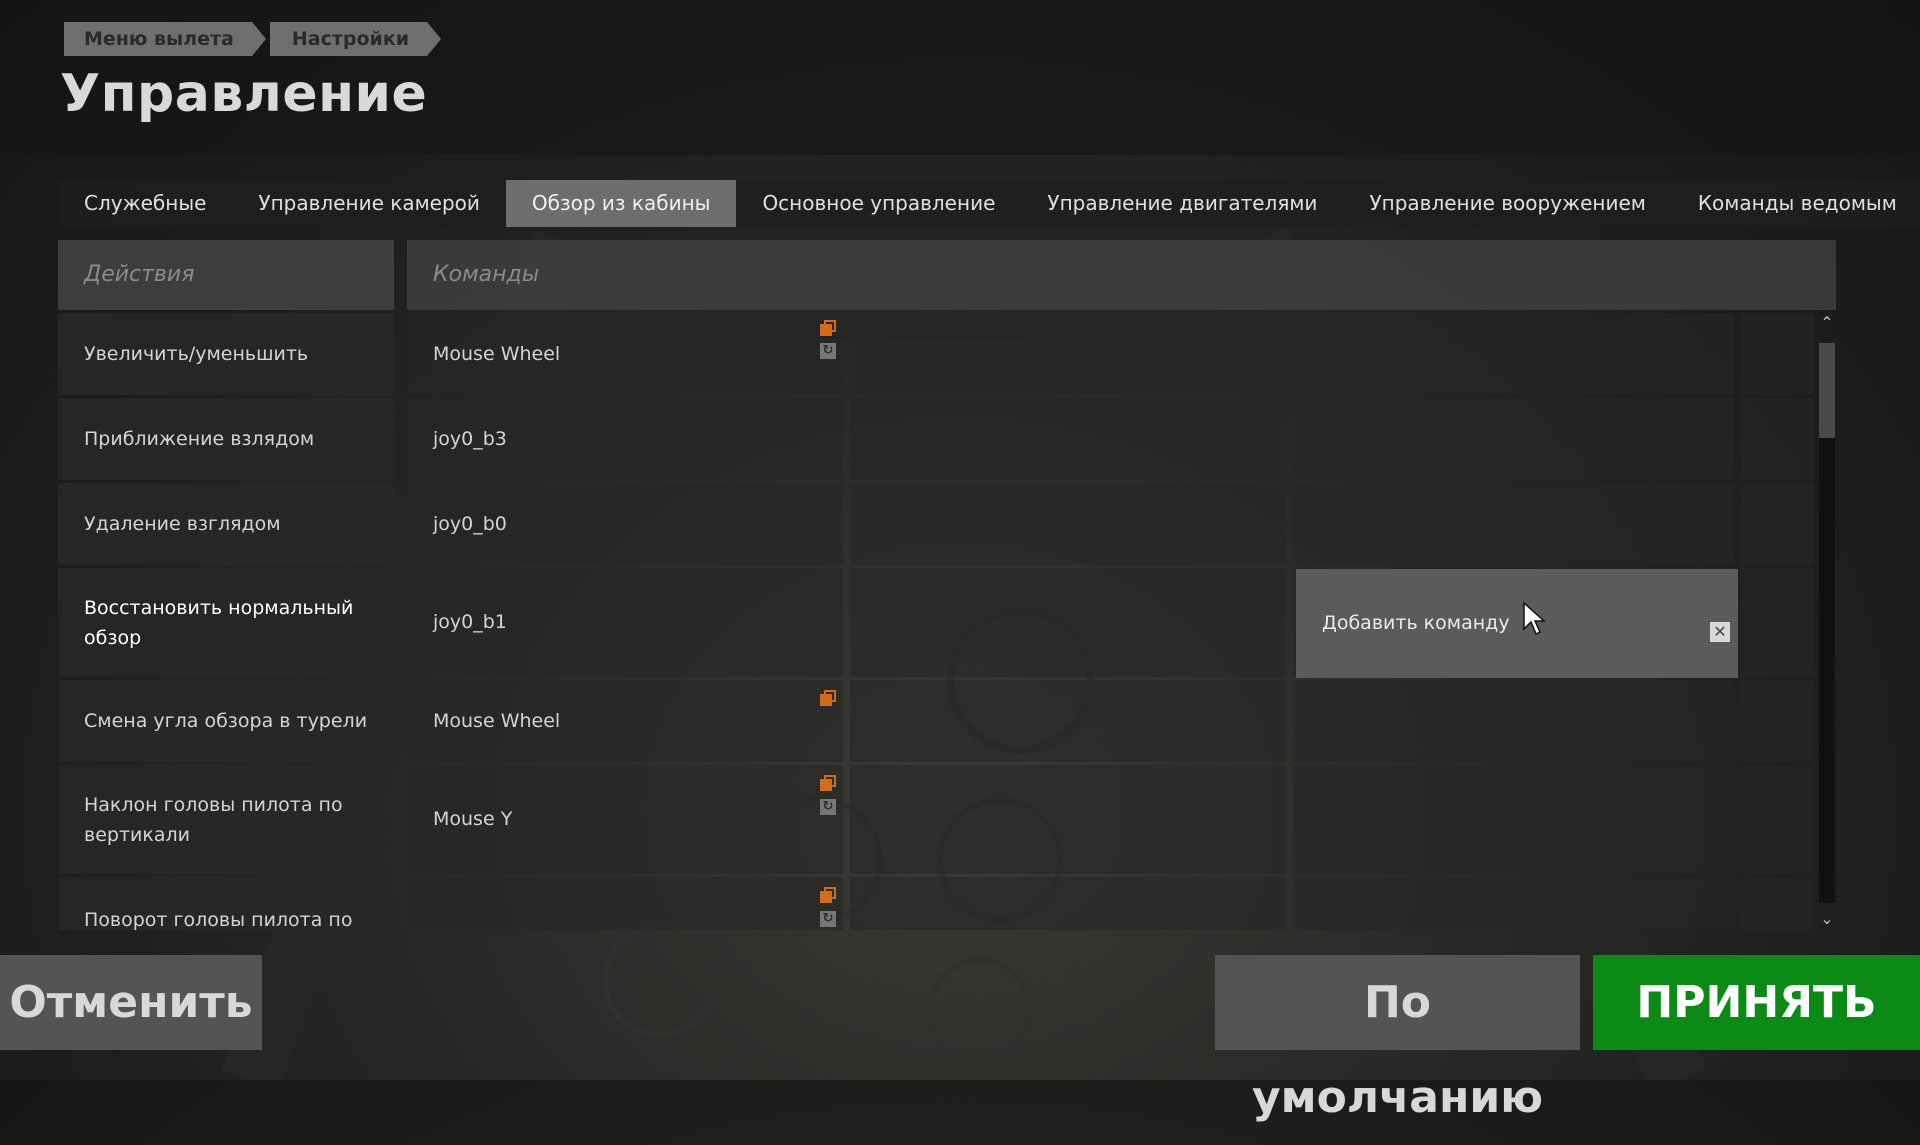  What do you see at coordinates (621, 203) in the screenshot?
I see `tab-cockpit-view: Обзор из кабины` at bounding box center [621, 203].